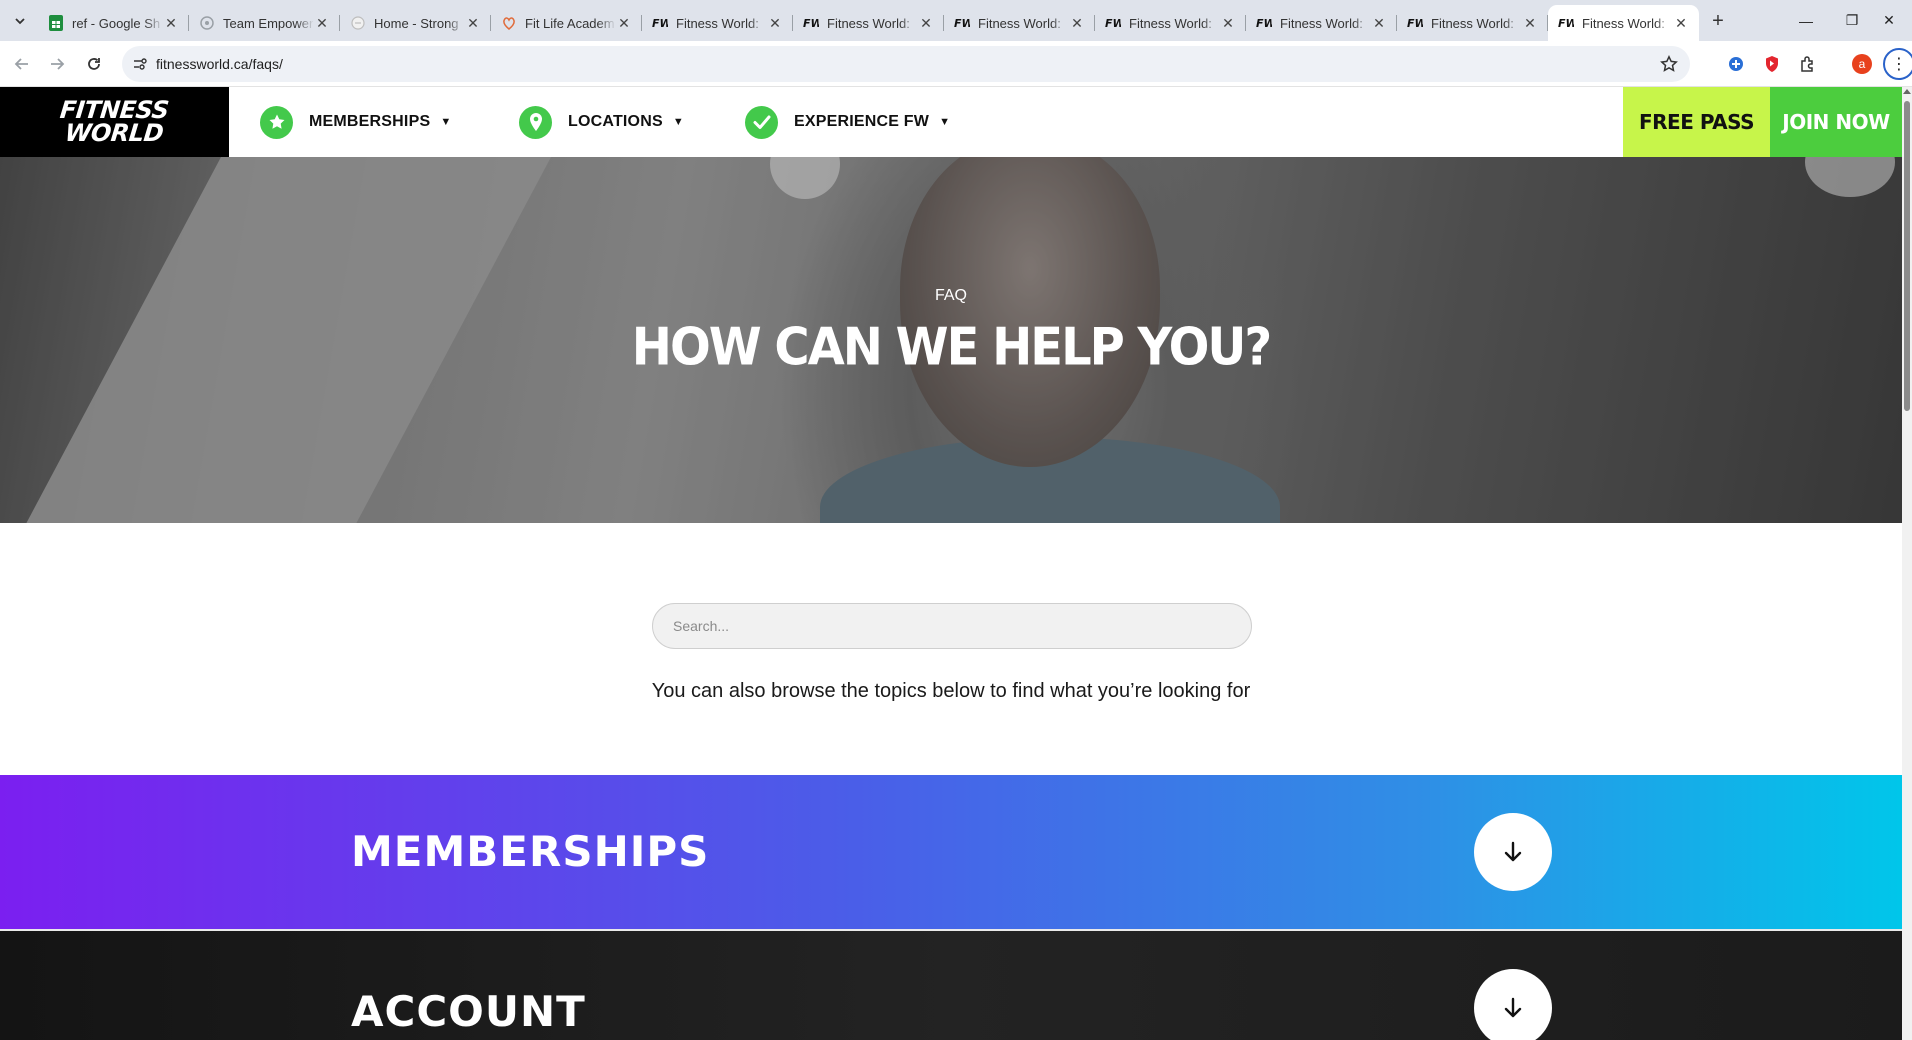 The width and height of the screenshot is (1912, 1040). Describe the element at coordinates (906, 64) in the screenshot. I see `address-bar: fitnessworld.ca/faqs/` at that location.